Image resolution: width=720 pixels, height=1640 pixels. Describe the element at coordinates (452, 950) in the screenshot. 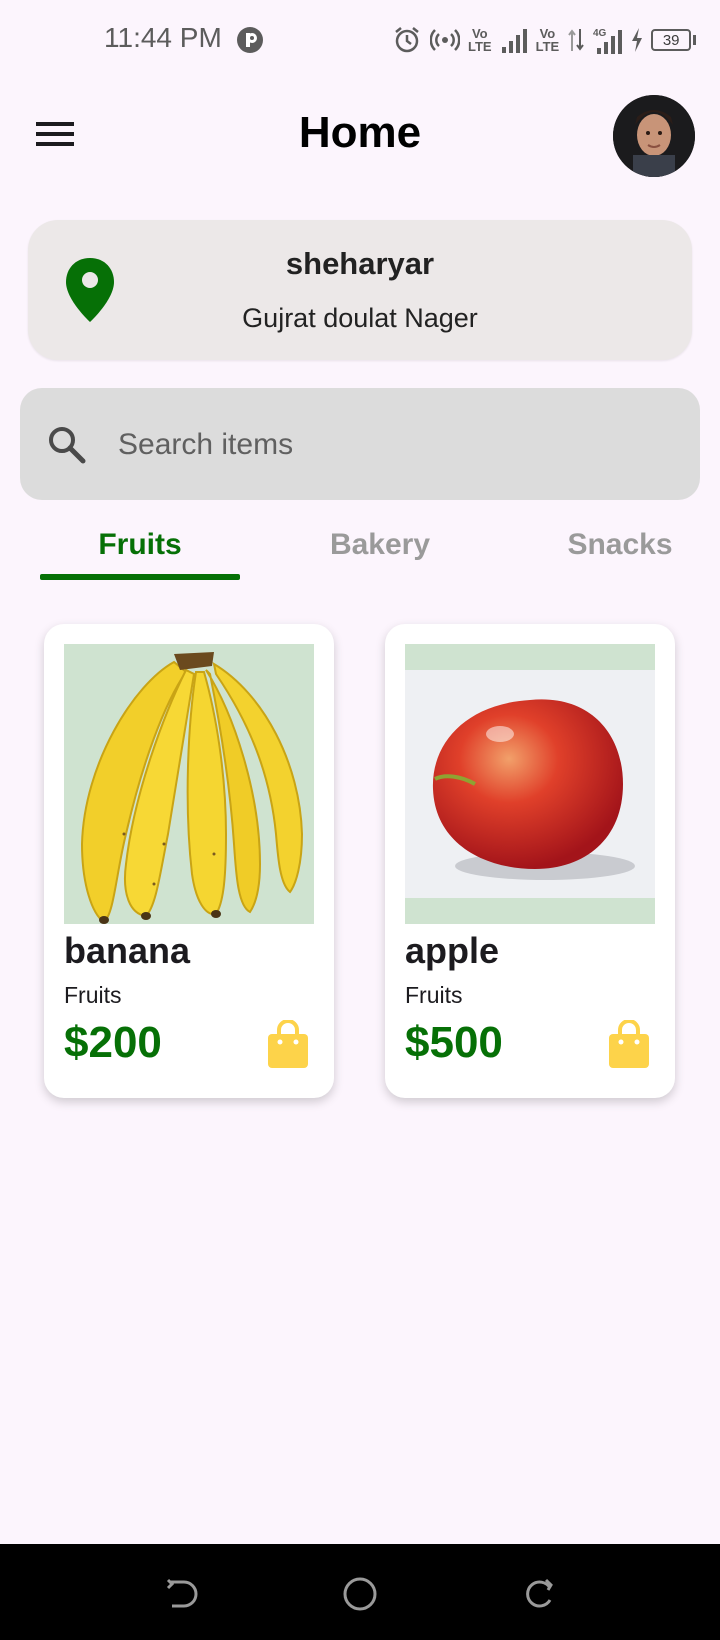

I see `product-name: apple` at that location.